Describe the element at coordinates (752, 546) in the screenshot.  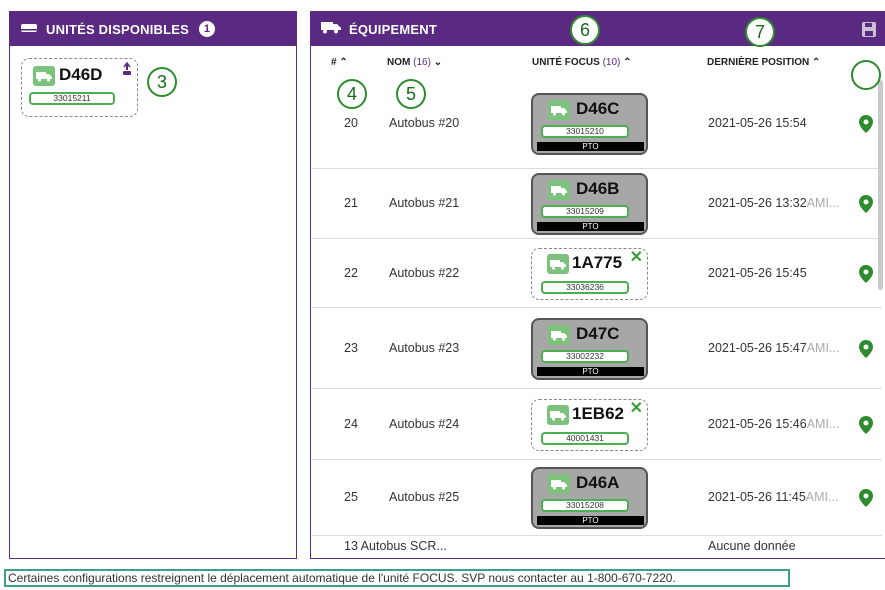
I see `row-position: Aucune donnée` at that location.